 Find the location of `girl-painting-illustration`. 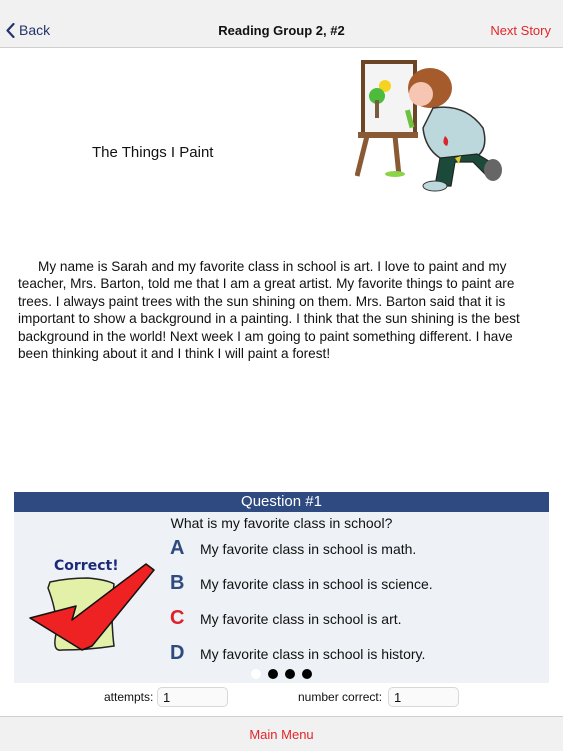

girl-painting-illustration is located at coordinates (428, 126).